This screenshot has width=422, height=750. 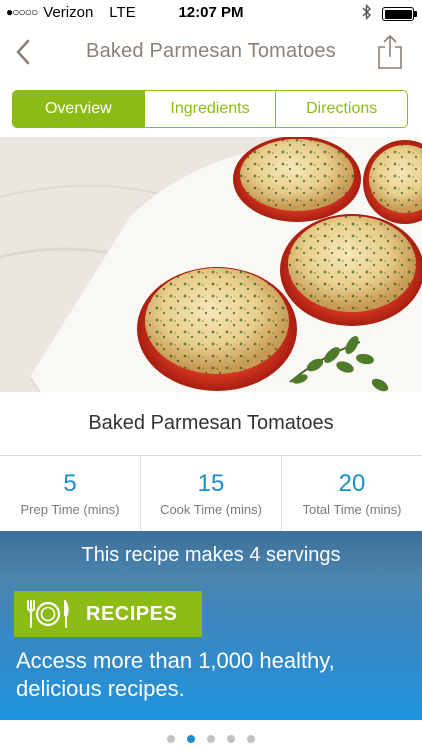 What do you see at coordinates (211, 483) in the screenshot?
I see `stat-value: 15` at bounding box center [211, 483].